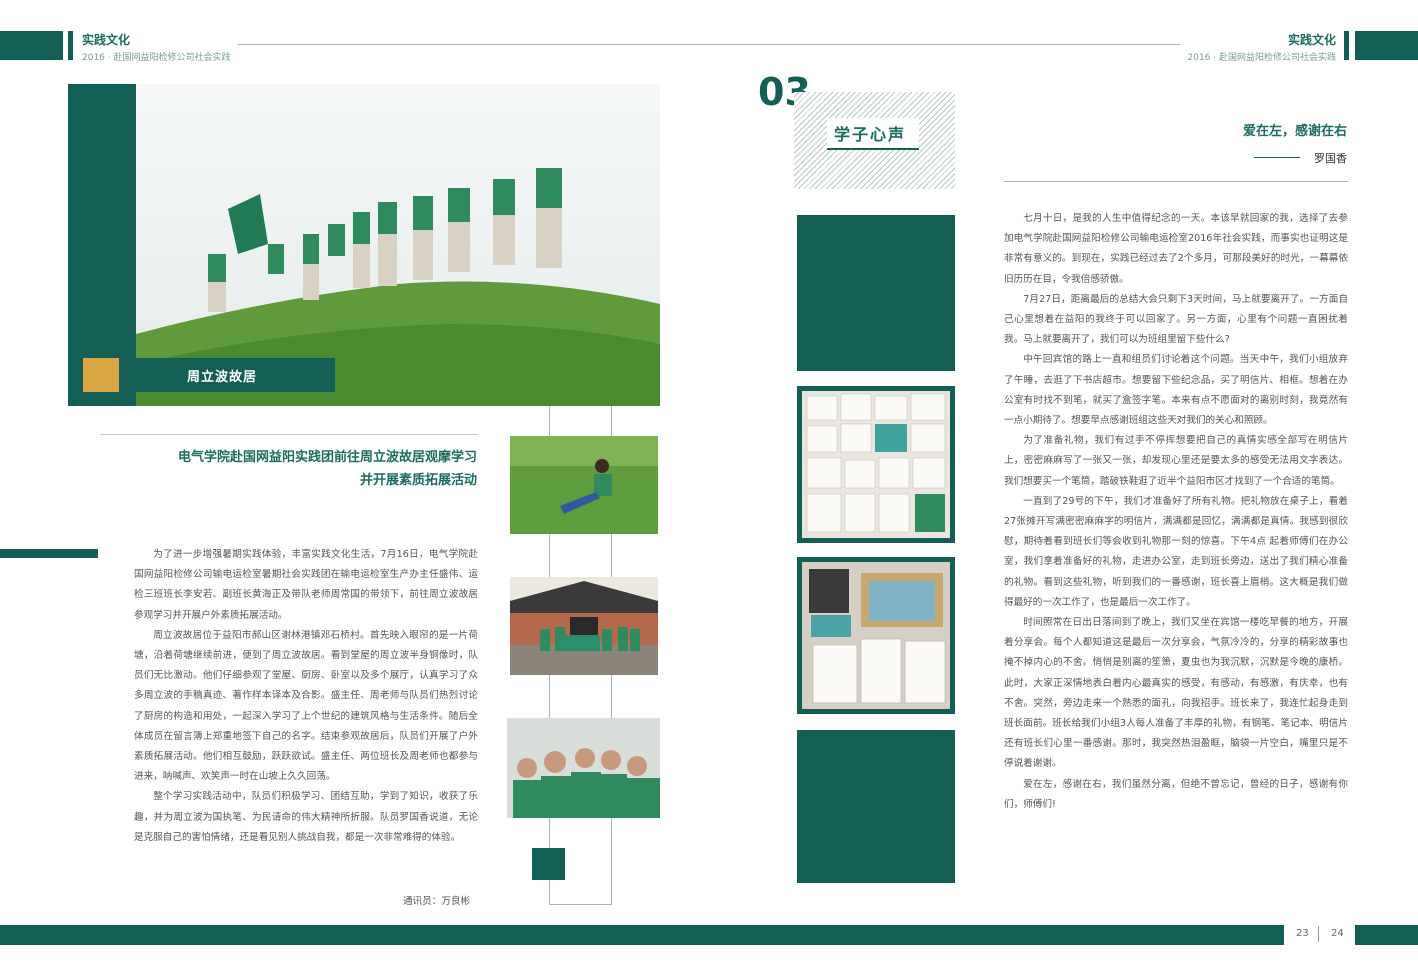 This screenshot has height=963, width=1418. I want to click on header-rule, so click(709, 44).